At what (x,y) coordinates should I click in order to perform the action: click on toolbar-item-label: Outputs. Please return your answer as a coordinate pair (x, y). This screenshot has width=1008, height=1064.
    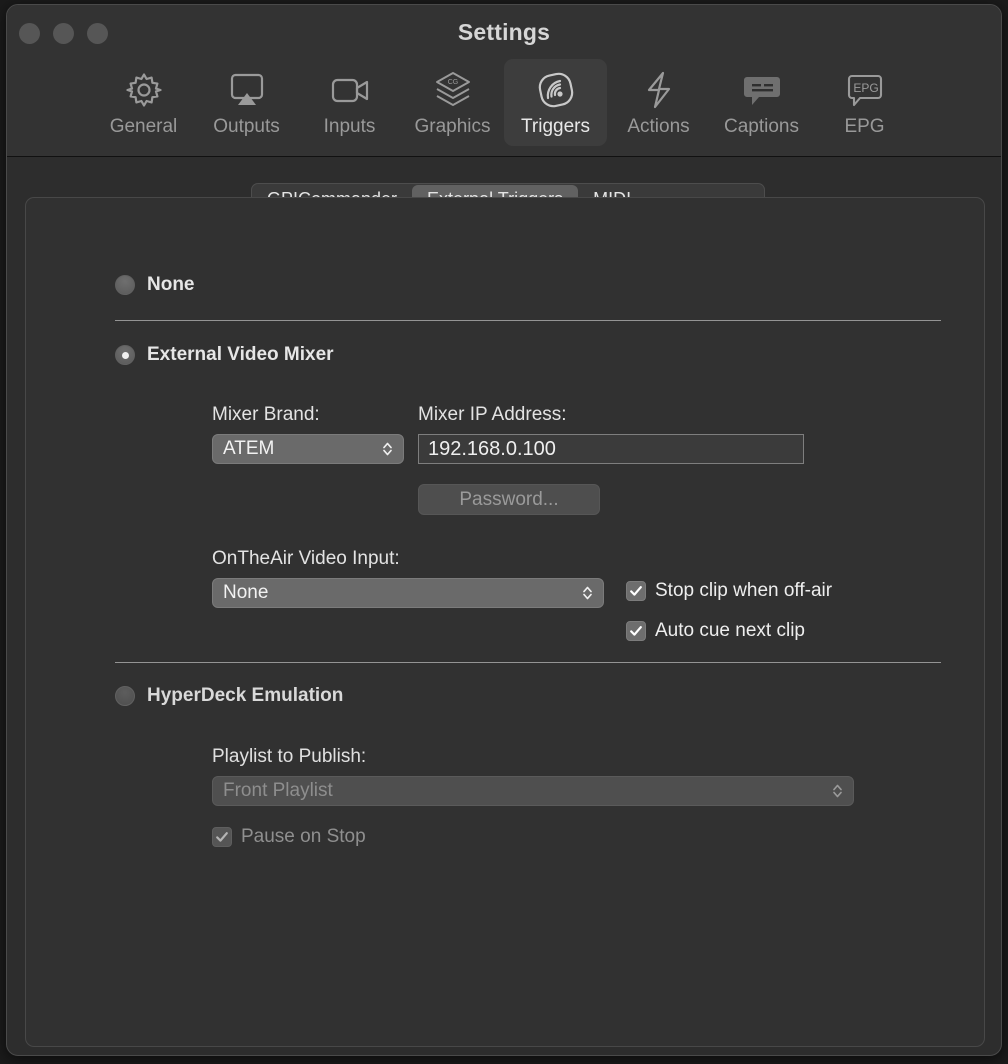
    Looking at the image, I should click on (246, 126).